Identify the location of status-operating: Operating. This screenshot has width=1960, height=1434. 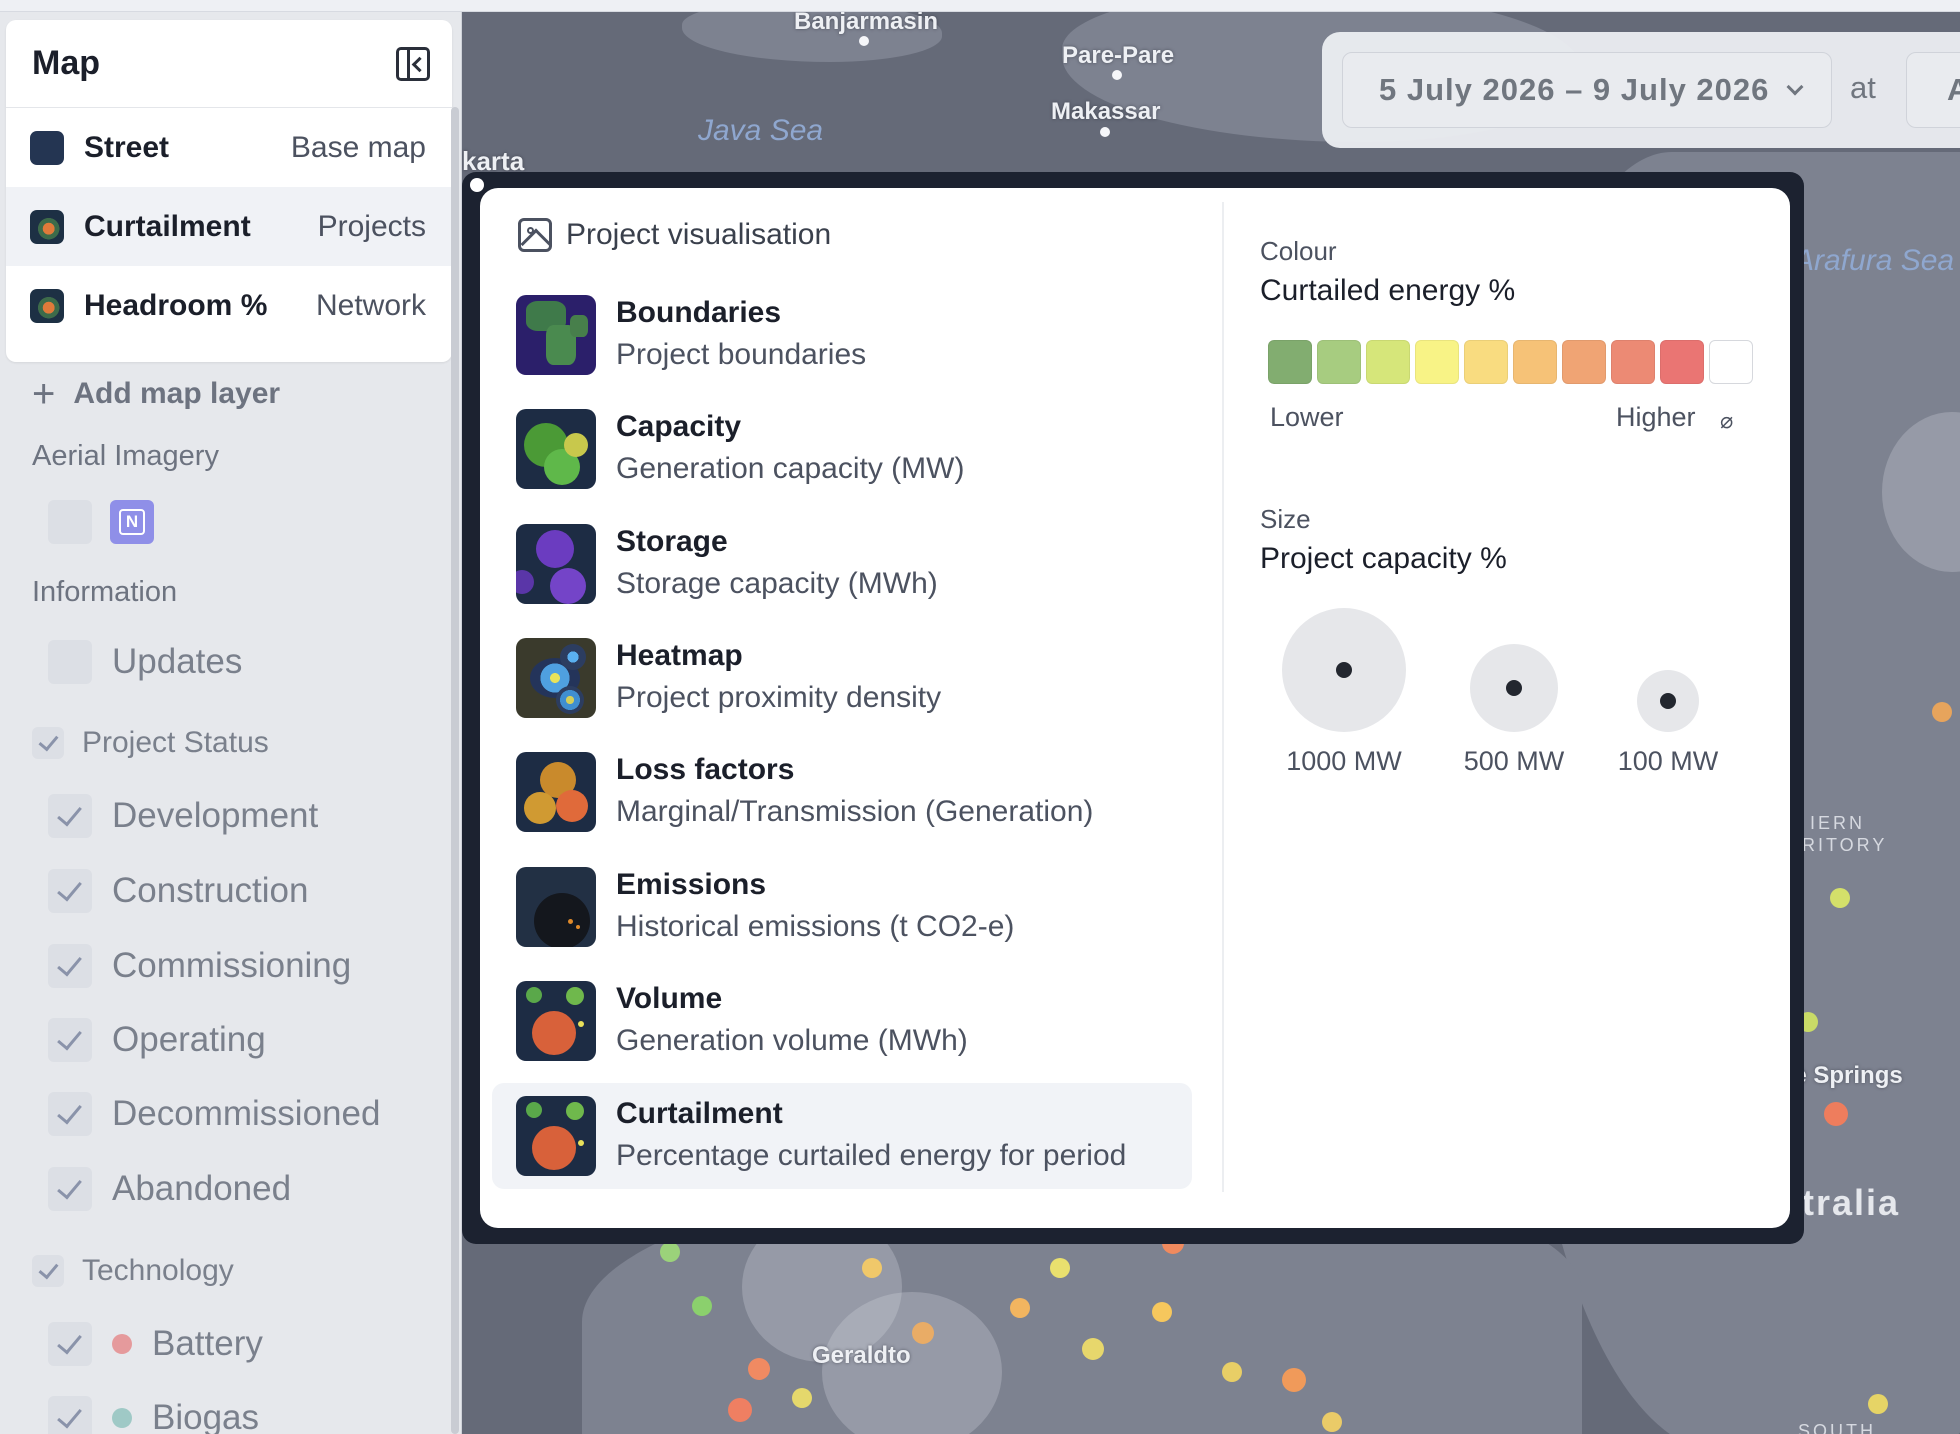
(157, 1040).